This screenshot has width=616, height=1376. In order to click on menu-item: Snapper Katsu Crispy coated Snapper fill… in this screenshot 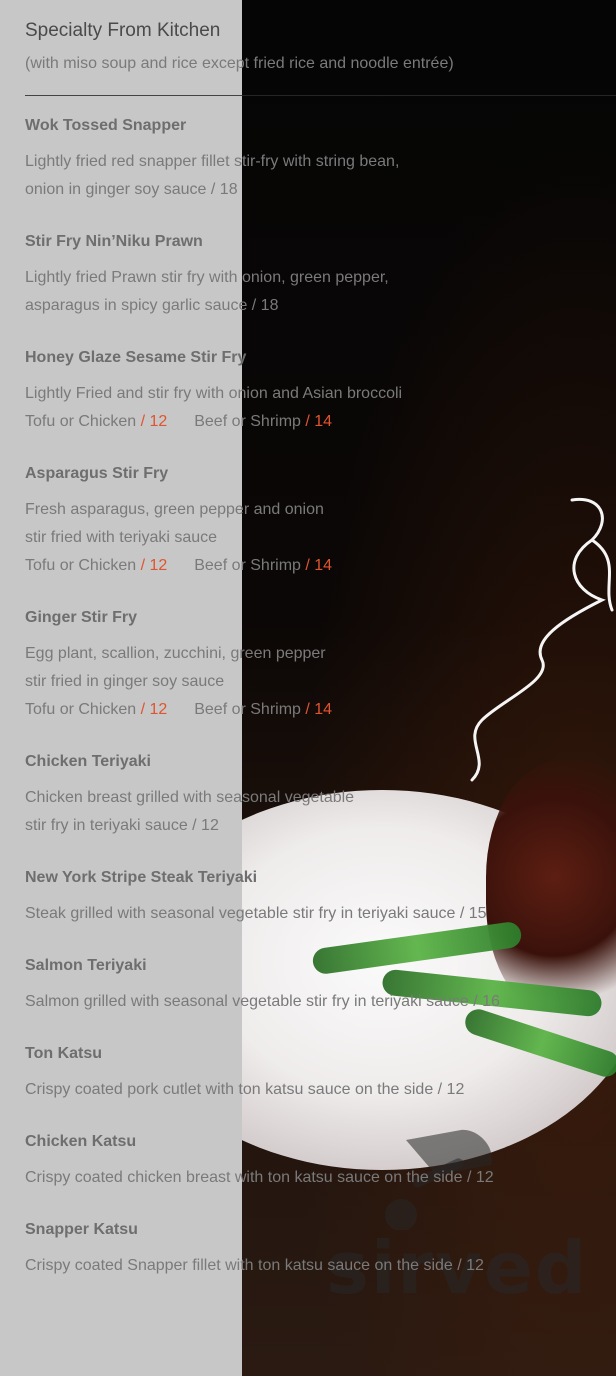, I will do `click(310, 1248)`.